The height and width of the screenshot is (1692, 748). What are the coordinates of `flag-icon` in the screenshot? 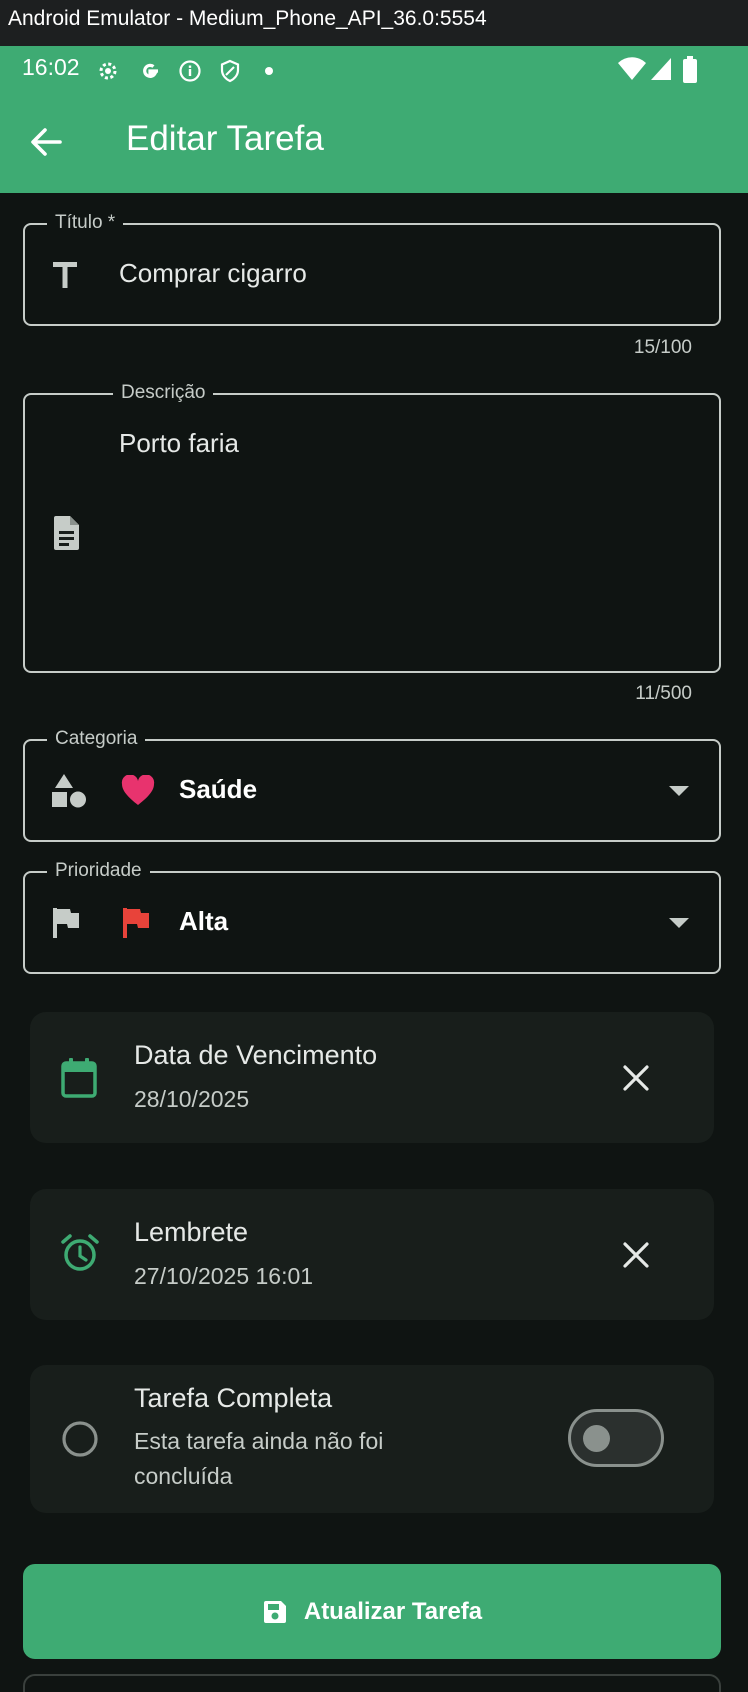 It's located at (66, 923).